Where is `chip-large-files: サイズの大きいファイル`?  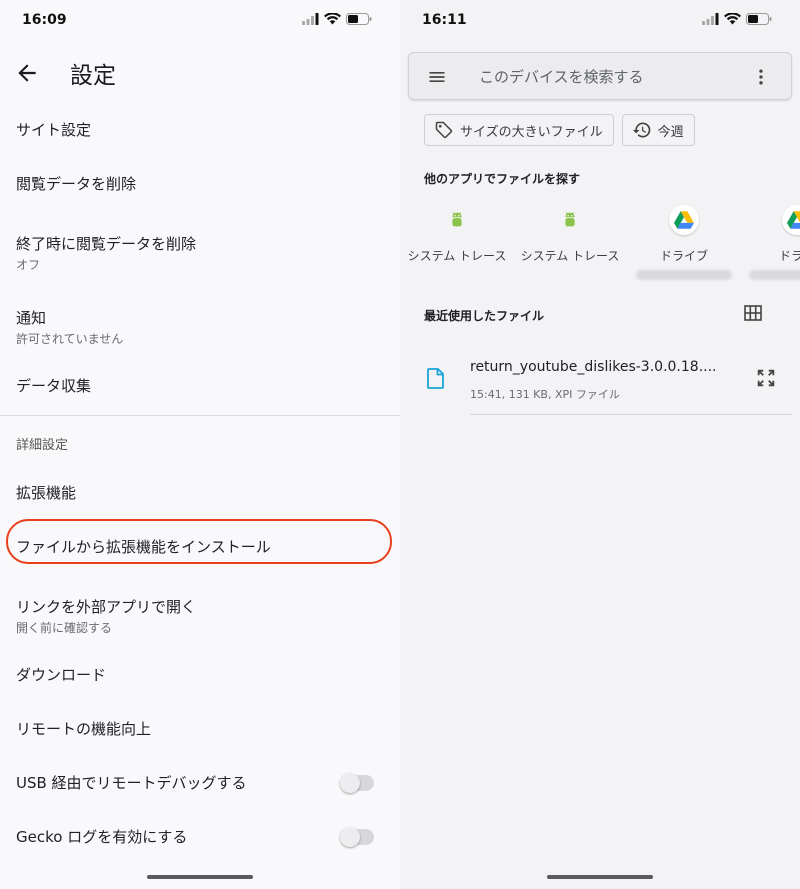 chip-large-files: サイズの大きいファイル is located at coordinates (519, 130).